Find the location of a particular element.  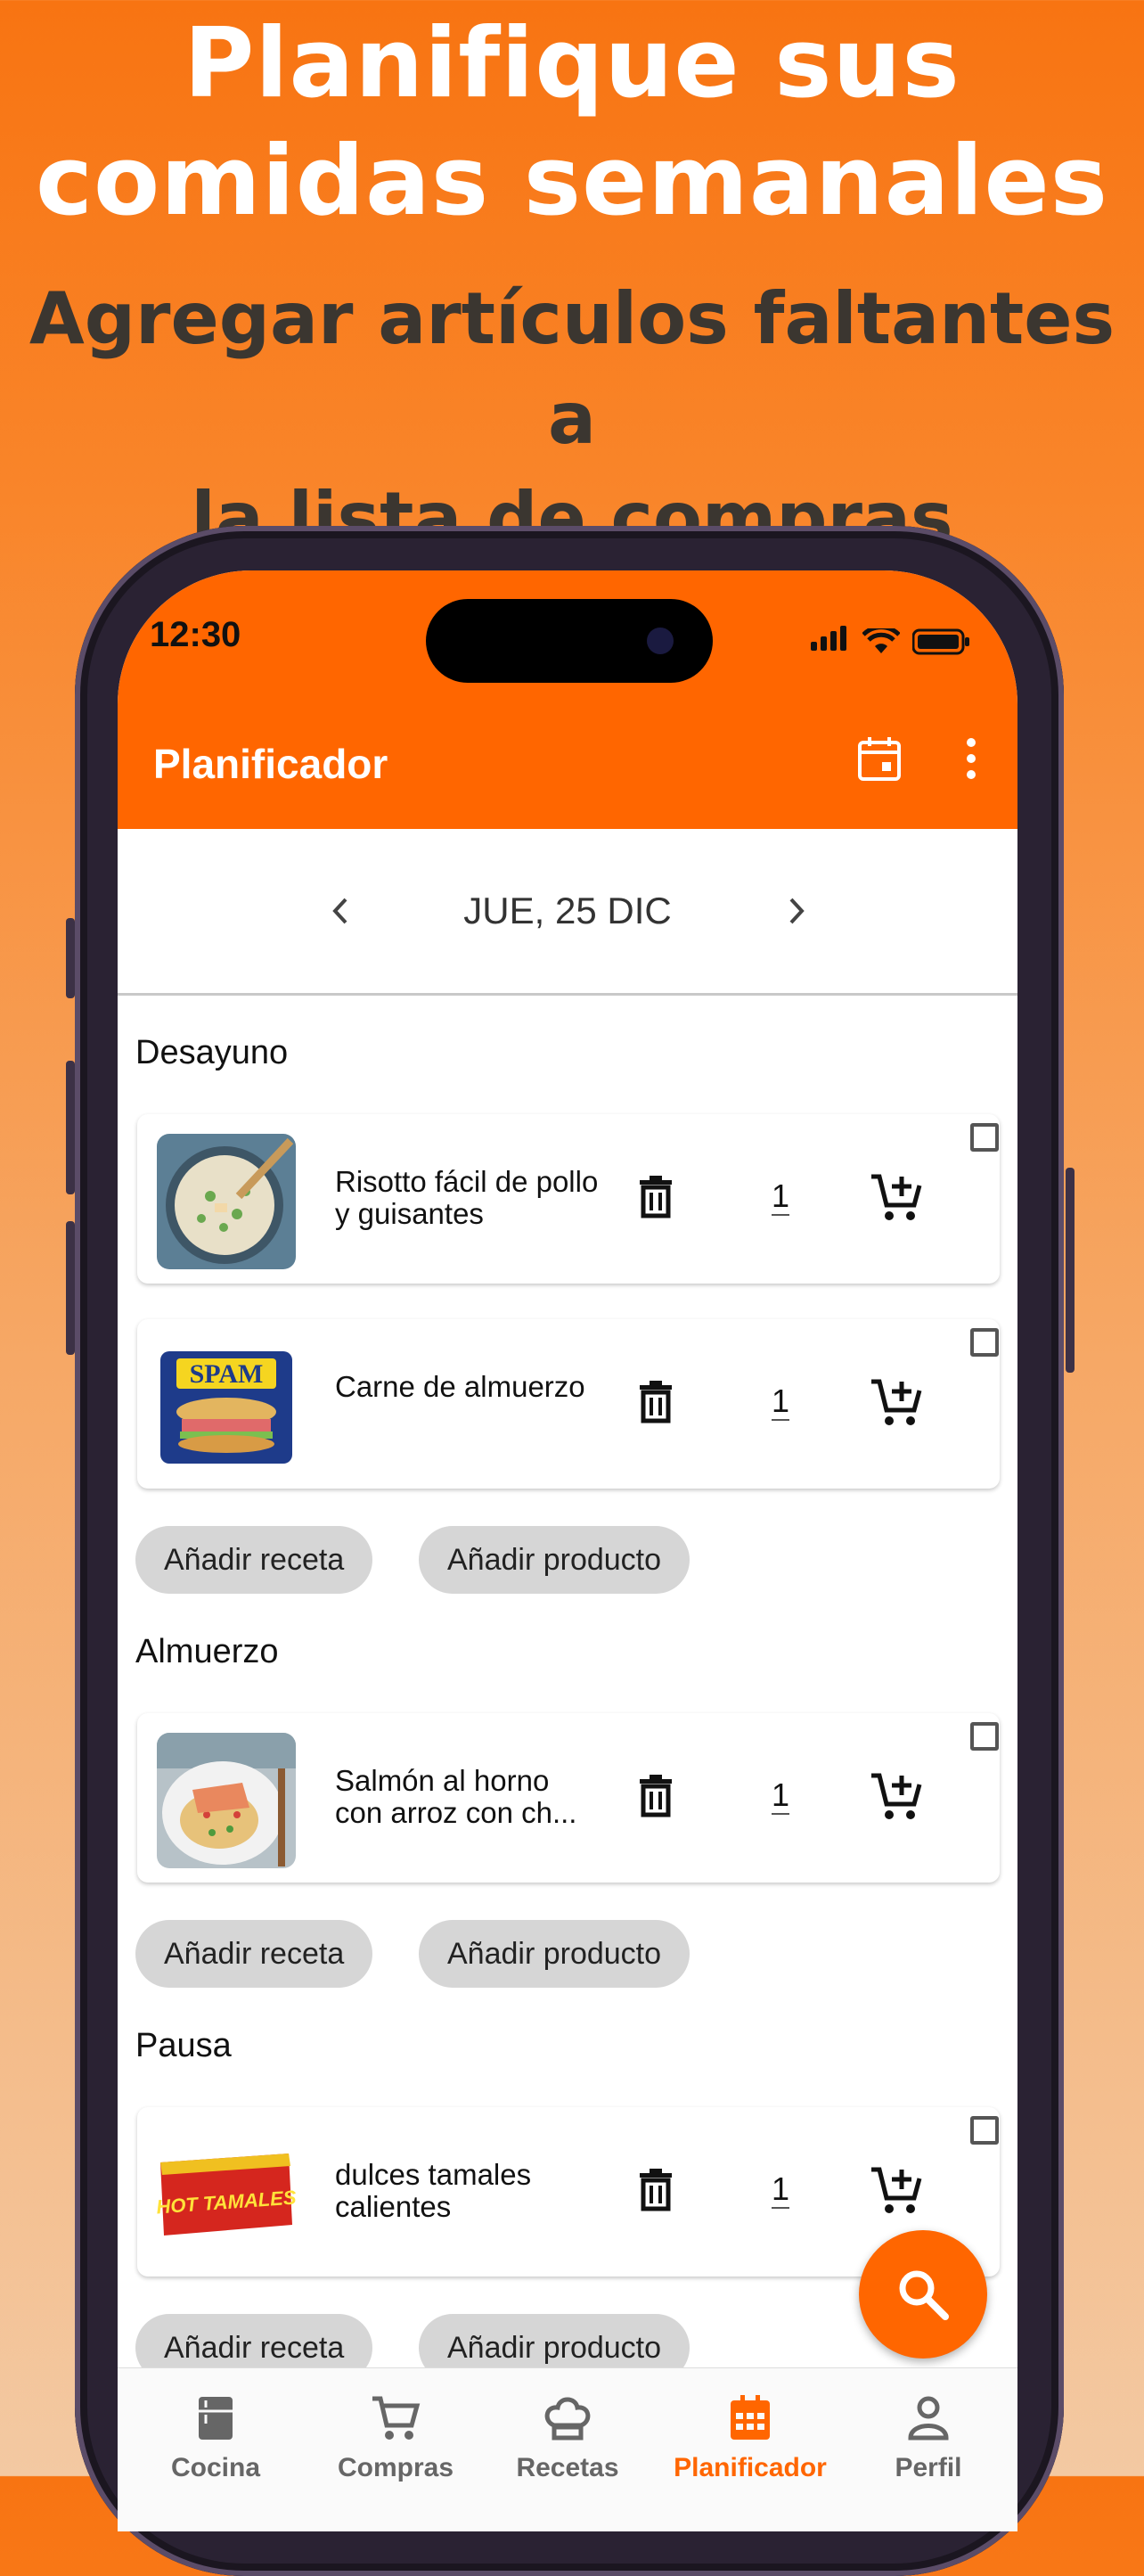

spam-label: SPAM is located at coordinates (227, 1374).